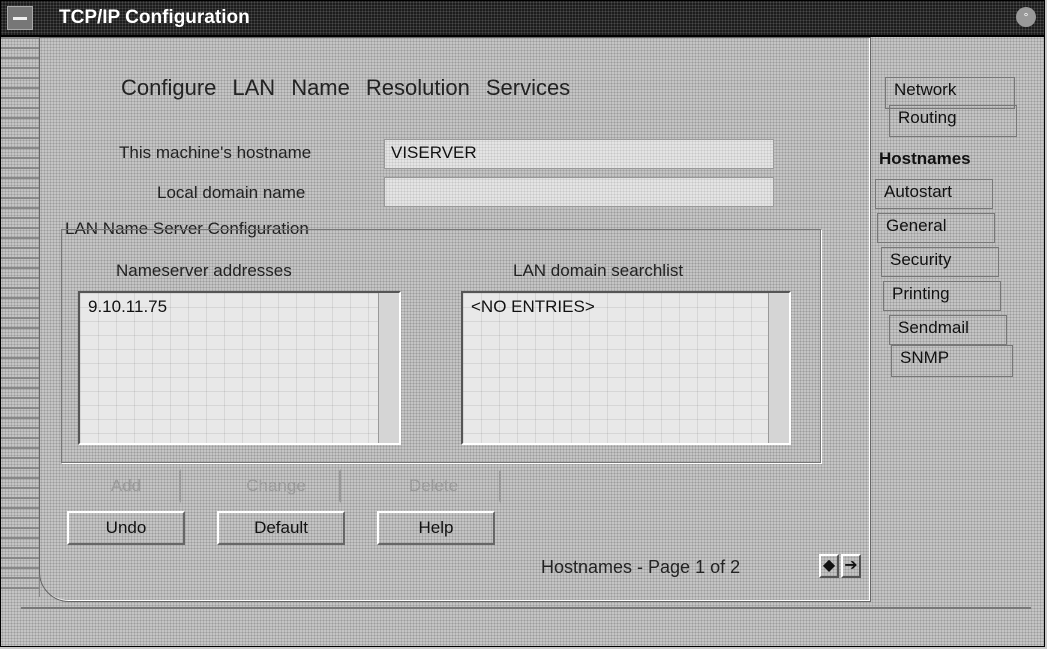  What do you see at coordinates (20, 317) in the screenshot?
I see `notebook-binding` at bounding box center [20, 317].